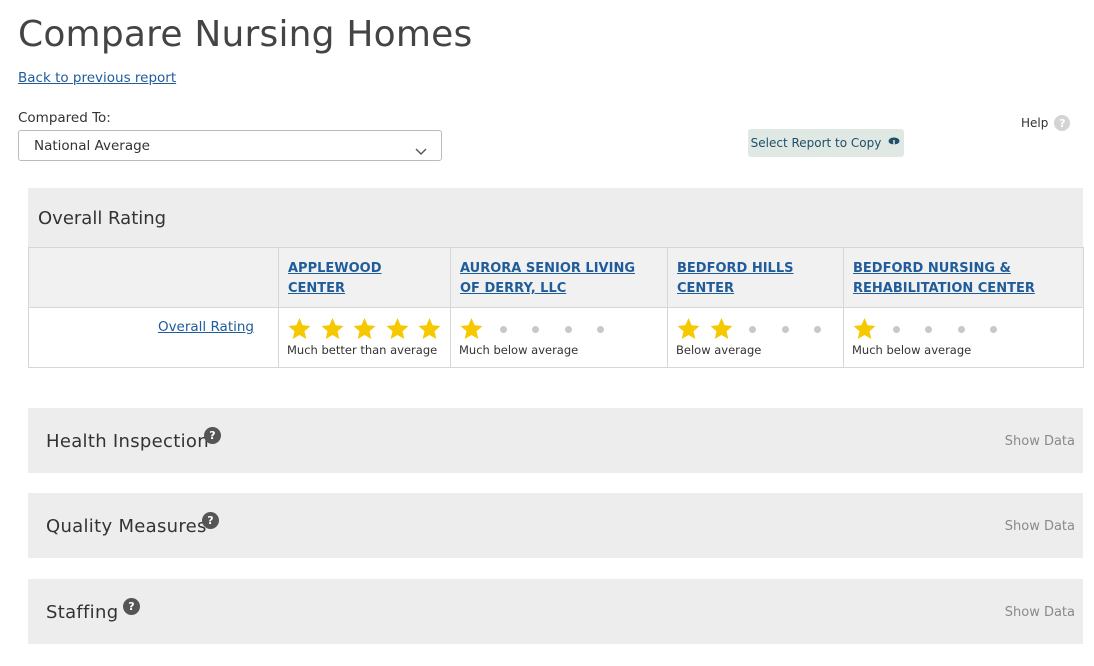 This screenshot has height=666, width=1094. Describe the element at coordinates (816, 143) in the screenshot. I see `copy-button-label: Select Report to Copy` at that location.